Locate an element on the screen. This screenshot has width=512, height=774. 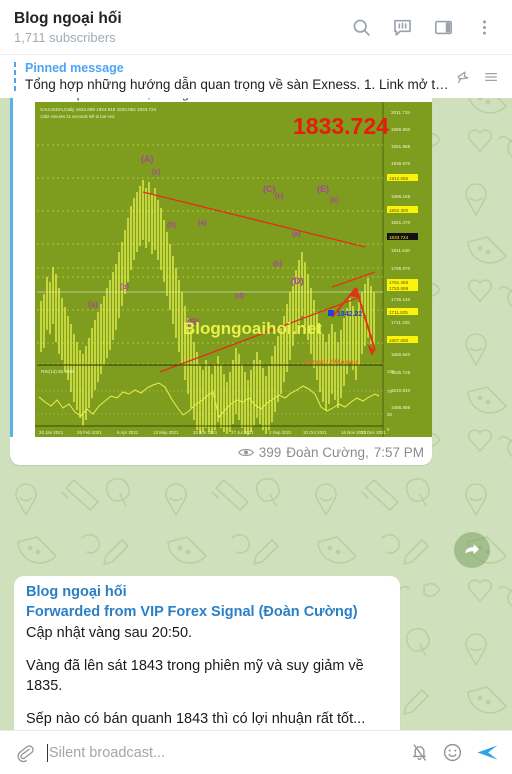
list-icon is located at coordinates (491, 76).